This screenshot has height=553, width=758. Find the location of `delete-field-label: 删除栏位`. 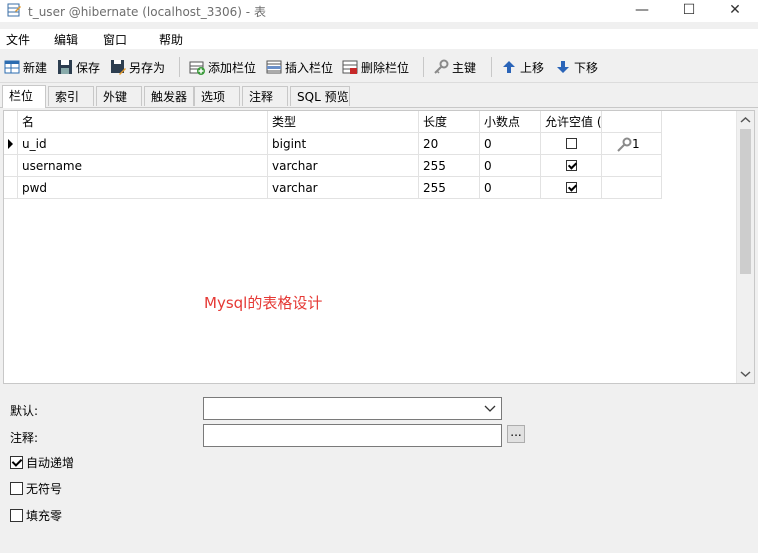

delete-field-label: 删除栏位 is located at coordinates (385, 67).